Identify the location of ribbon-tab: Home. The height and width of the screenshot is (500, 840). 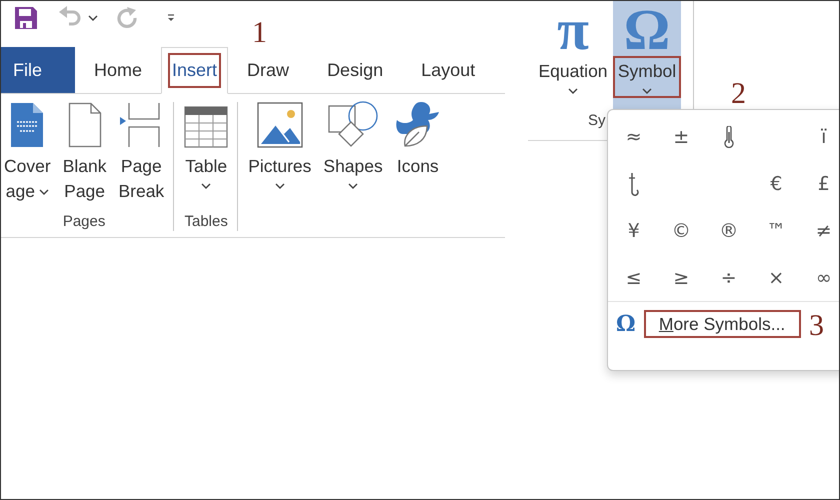
(118, 70).